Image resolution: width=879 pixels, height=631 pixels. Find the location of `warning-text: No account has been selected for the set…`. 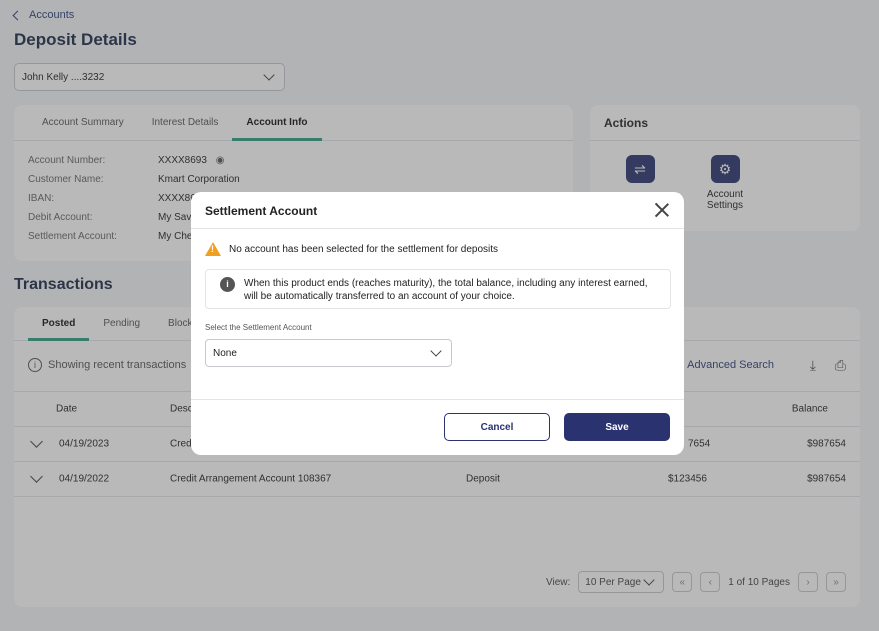

warning-text: No account has been selected for the set… is located at coordinates (364, 249).